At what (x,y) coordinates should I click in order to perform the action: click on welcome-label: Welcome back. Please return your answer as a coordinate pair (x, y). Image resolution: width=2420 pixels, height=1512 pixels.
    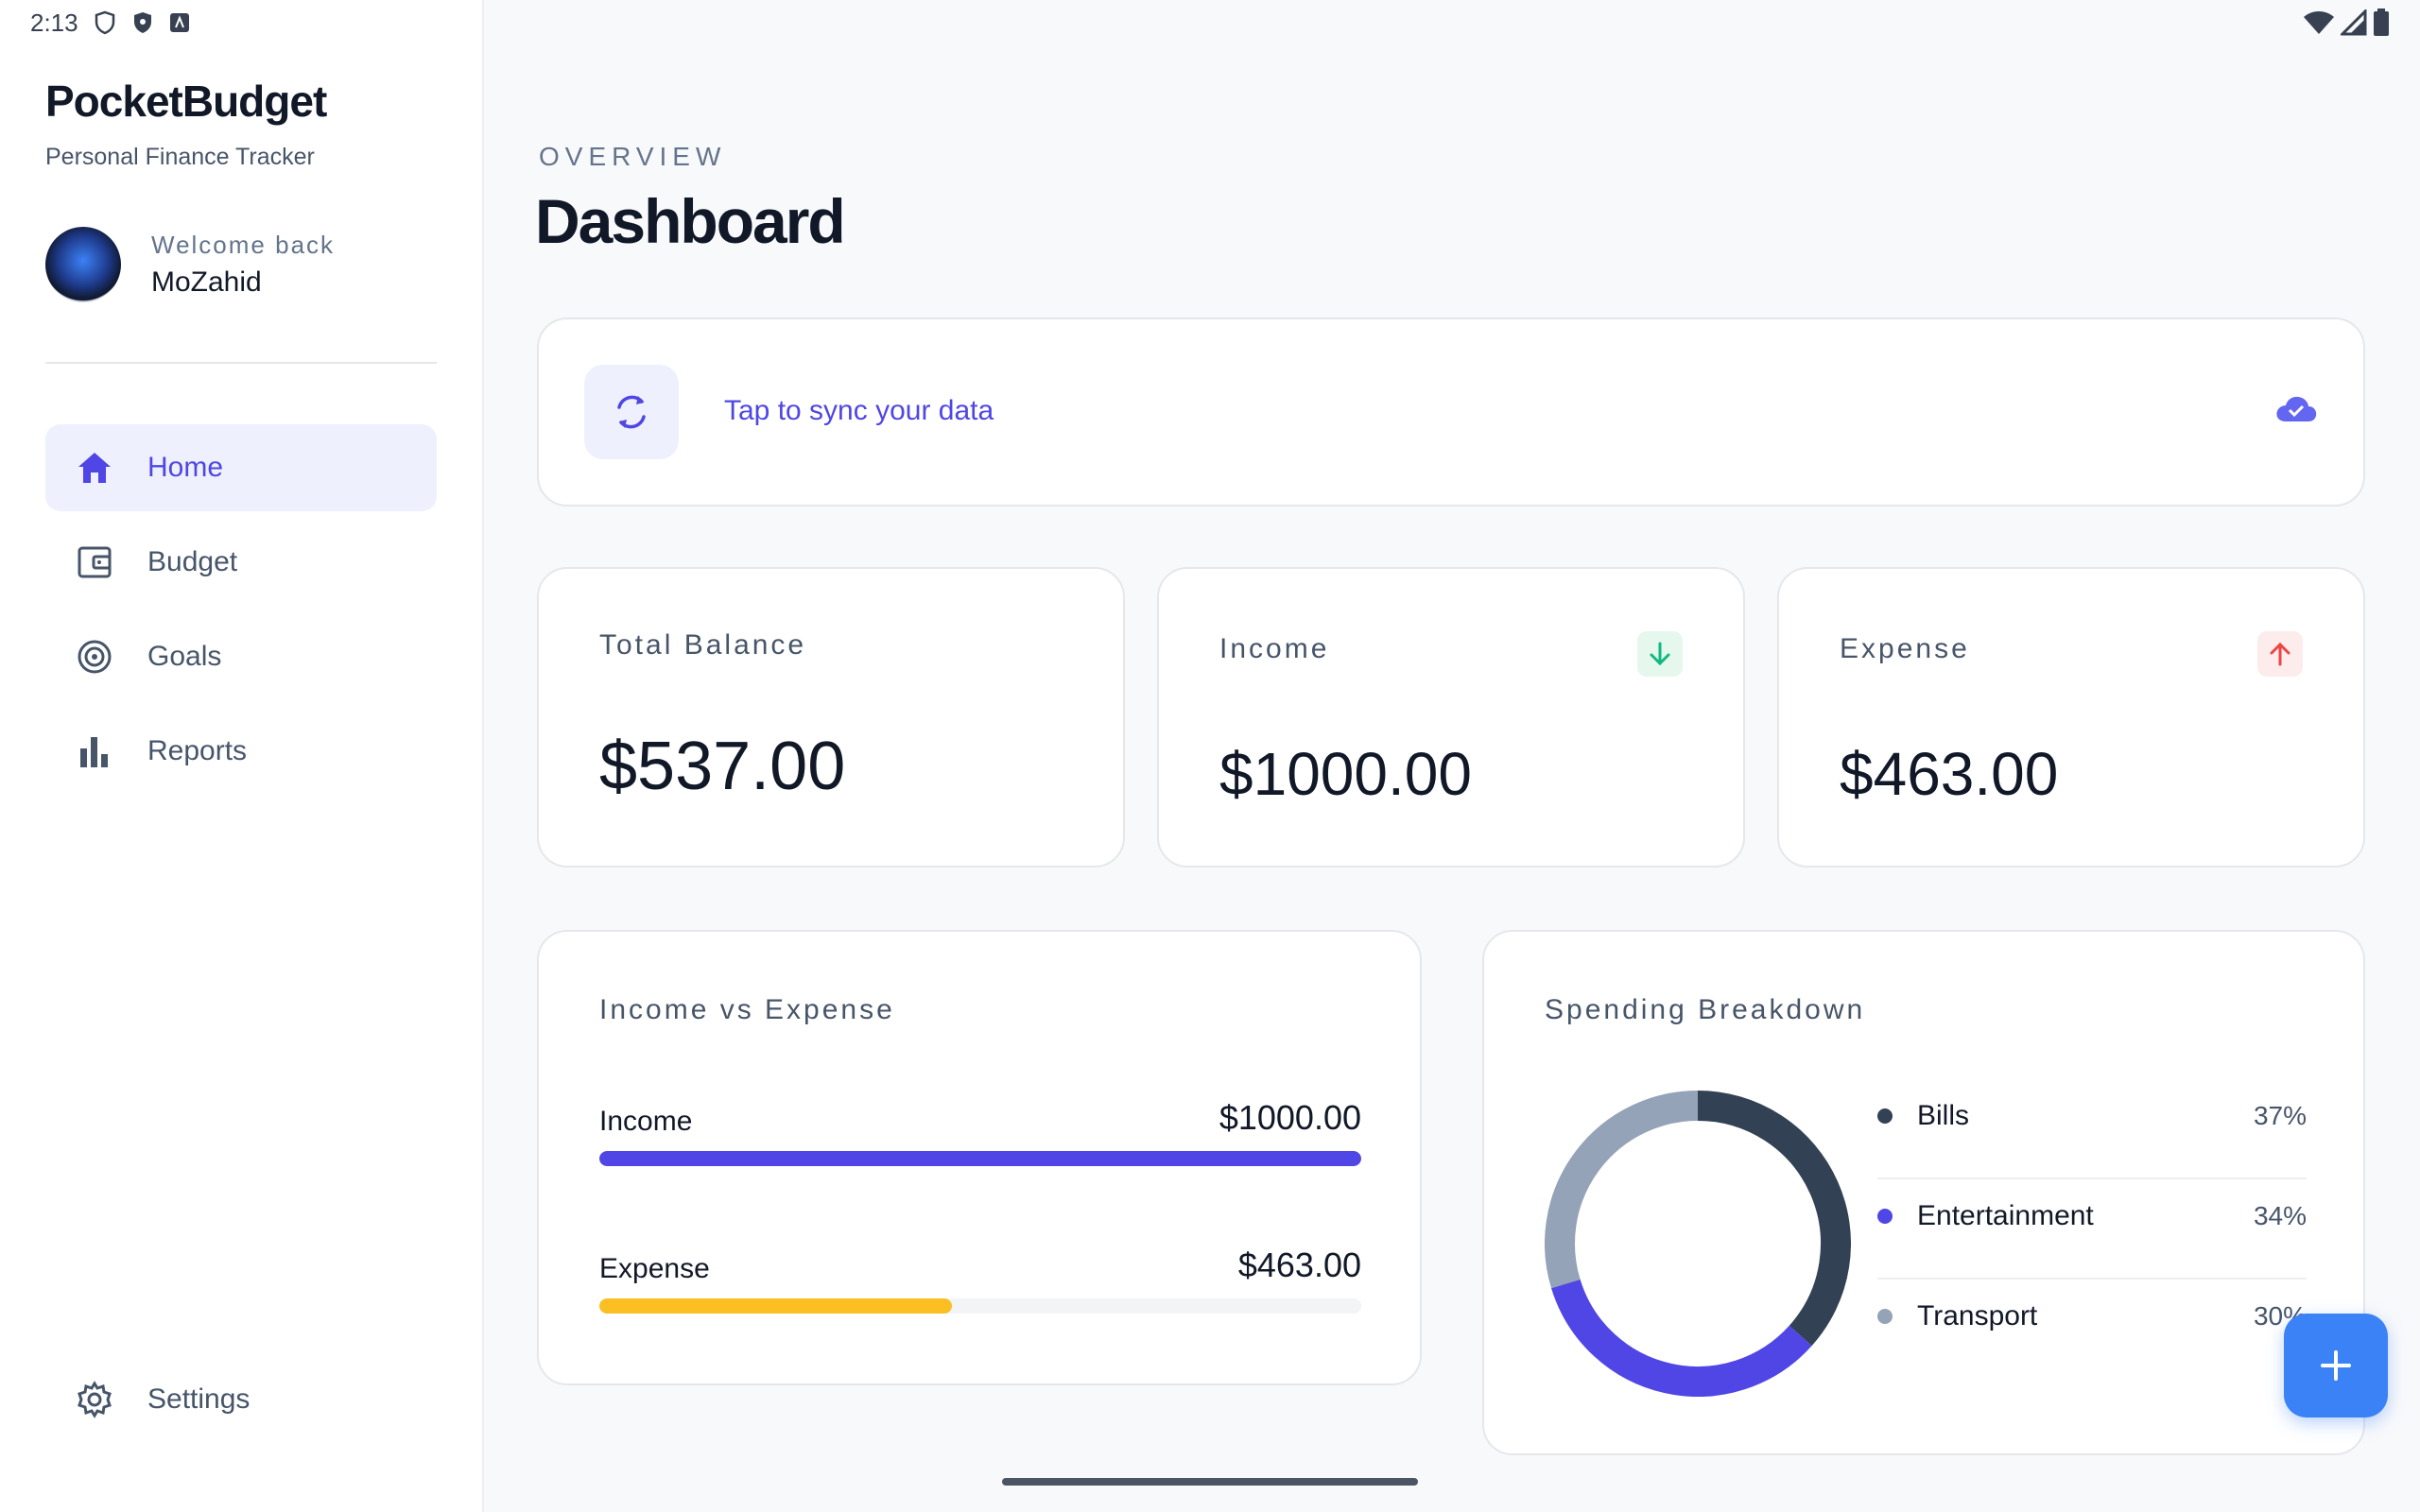
    Looking at the image, I should click on (243, 245).